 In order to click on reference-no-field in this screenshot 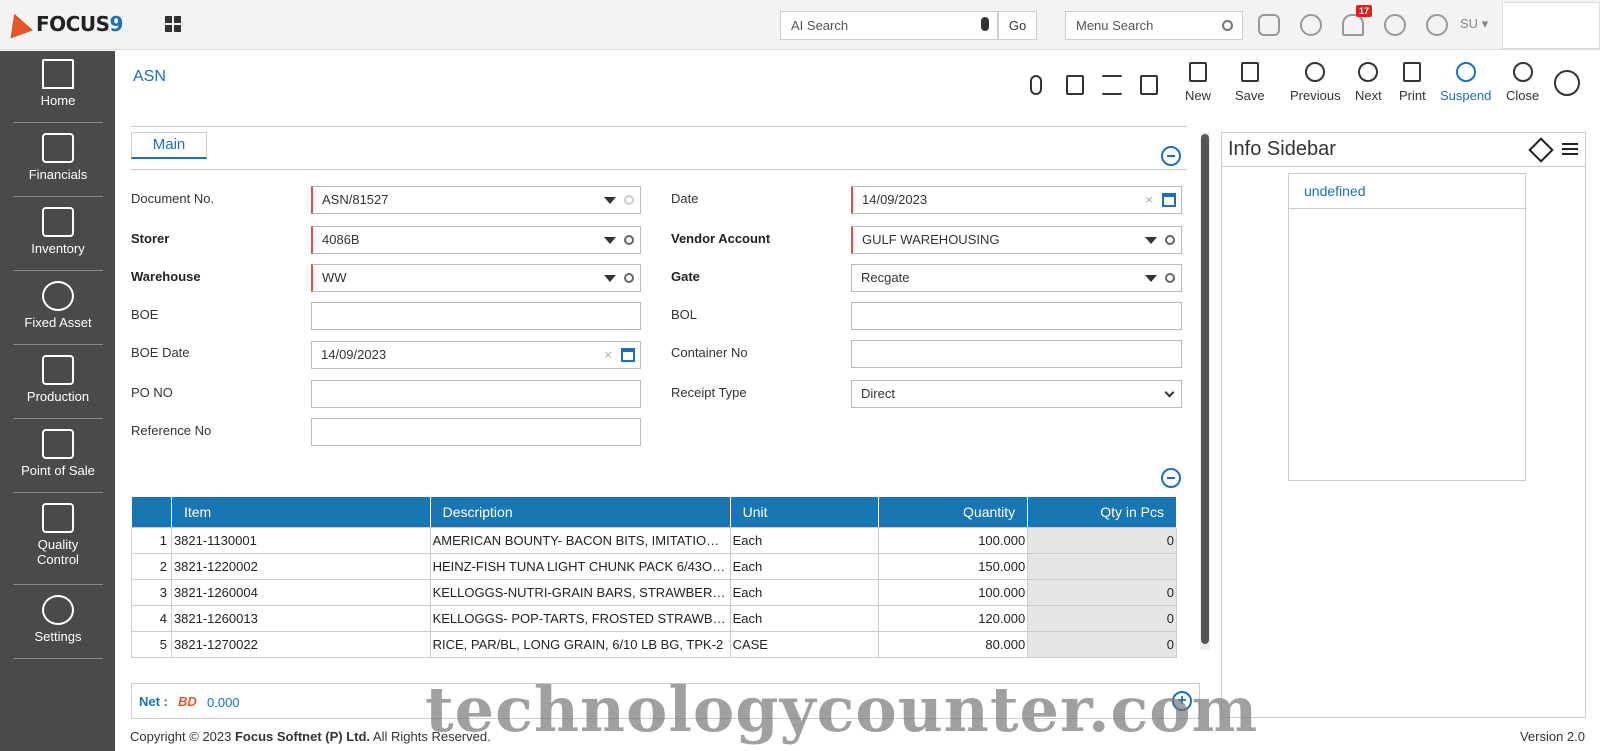, I will do `click(476, 432)`.